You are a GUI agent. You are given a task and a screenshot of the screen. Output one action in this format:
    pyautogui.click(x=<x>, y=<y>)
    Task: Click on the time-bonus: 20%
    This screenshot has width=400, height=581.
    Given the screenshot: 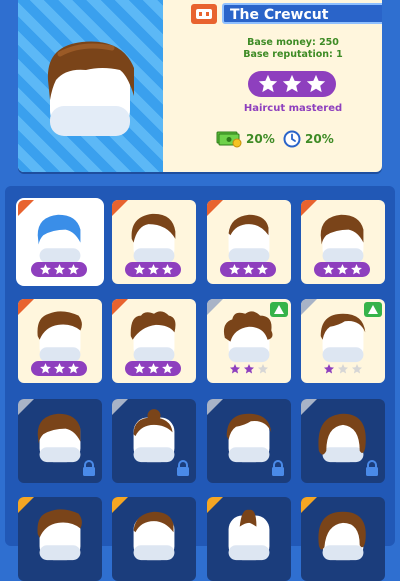 What is the action you would take?
    pyautogui.click(x=308, y=139)
    